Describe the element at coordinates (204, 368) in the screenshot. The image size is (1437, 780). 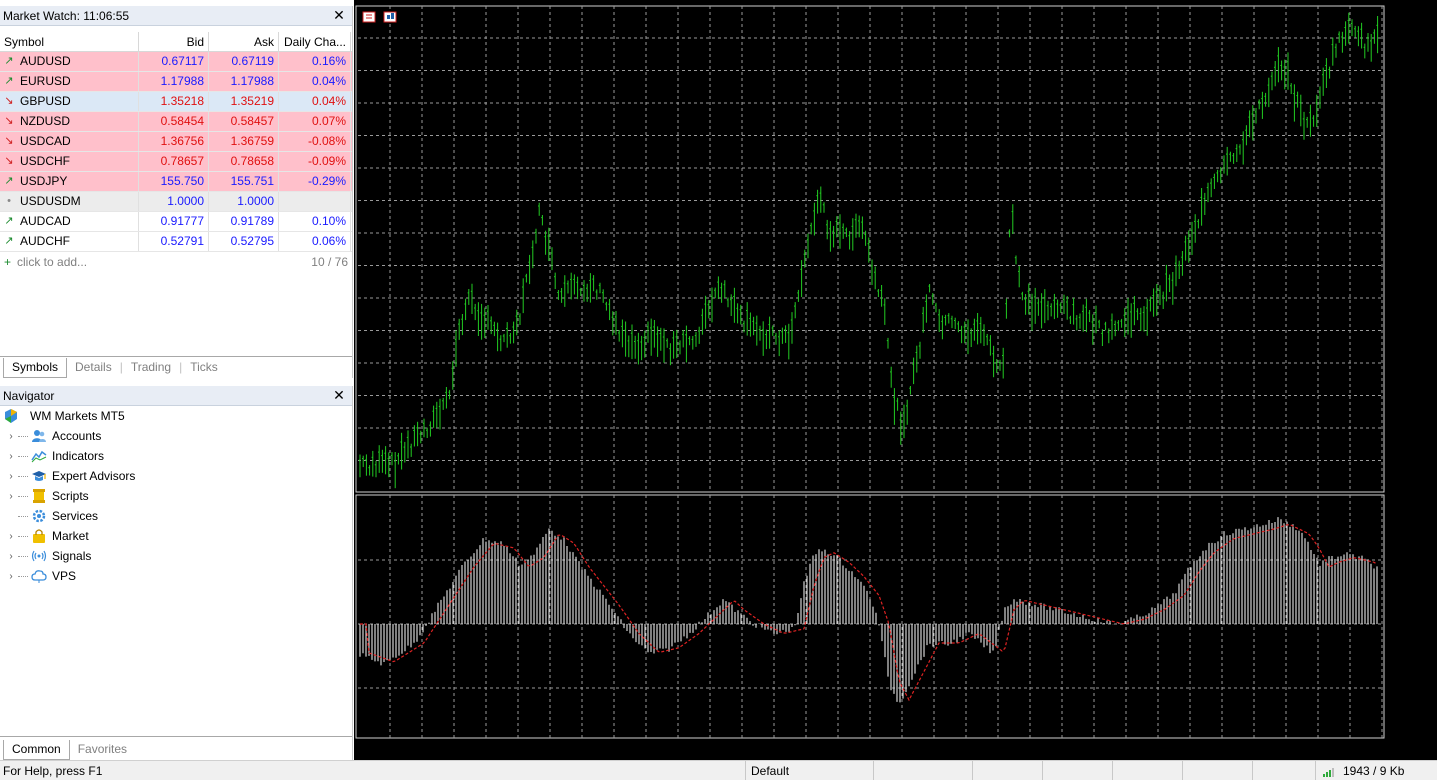
I see `tab-ticks: Ticks` at that location.